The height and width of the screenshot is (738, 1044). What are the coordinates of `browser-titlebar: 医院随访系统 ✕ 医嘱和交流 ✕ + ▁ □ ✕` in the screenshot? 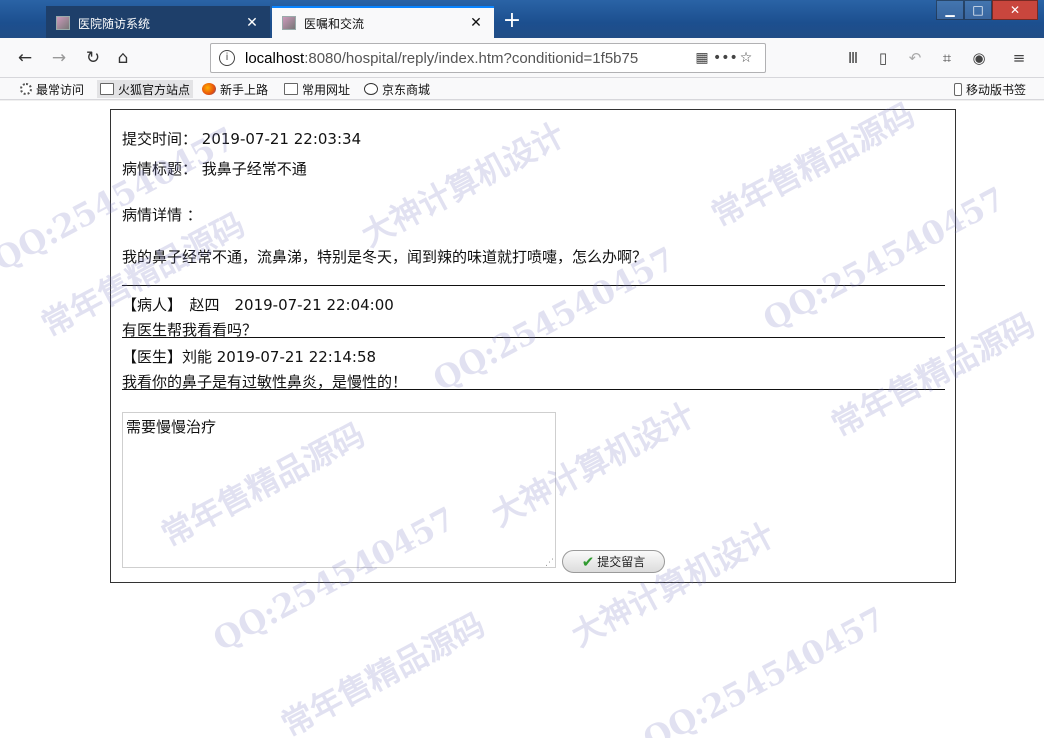 It's located at (522, 19).